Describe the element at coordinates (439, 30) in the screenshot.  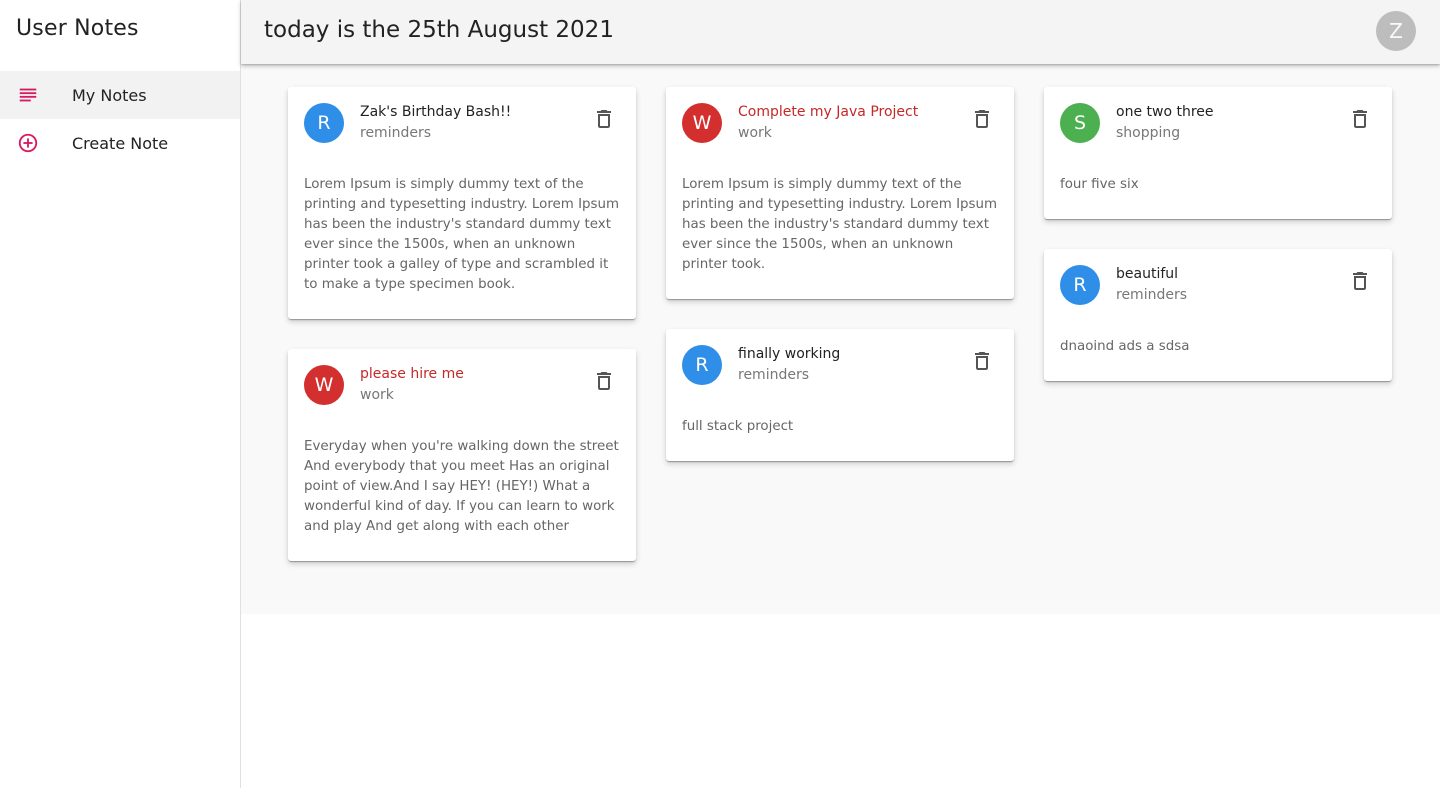
I see `page-title: today is the 25th August 2021` at that location.